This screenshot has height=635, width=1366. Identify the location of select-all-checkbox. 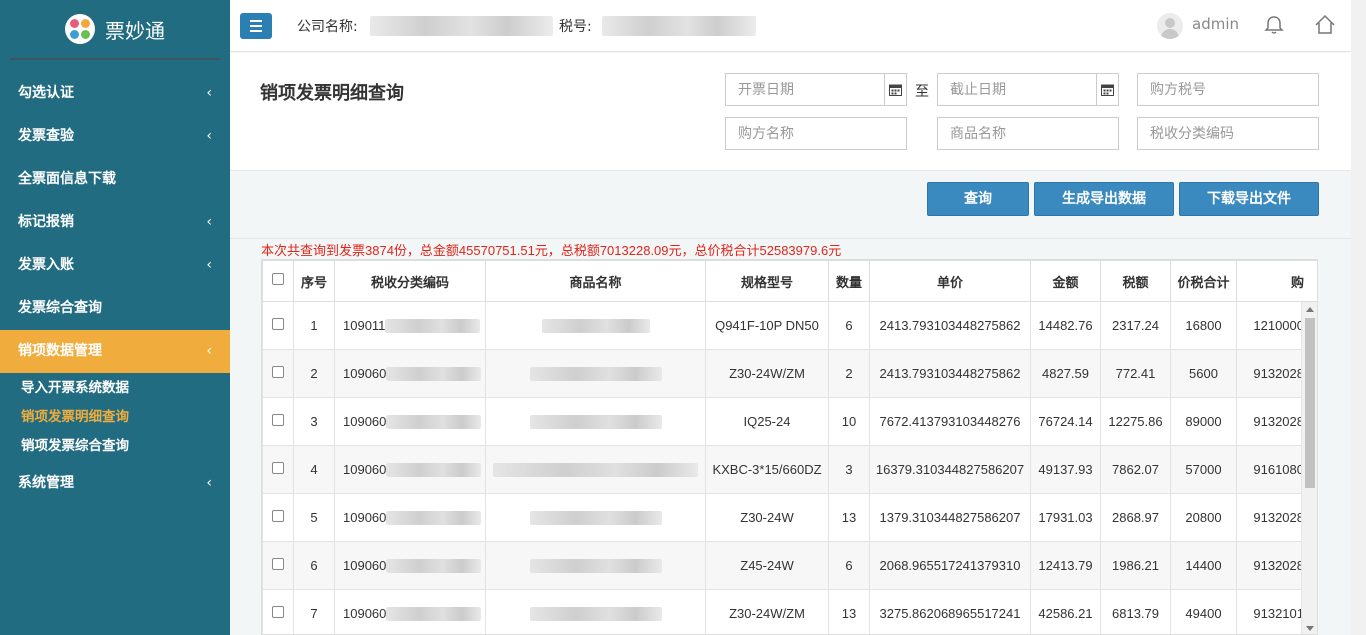
(278, 279).